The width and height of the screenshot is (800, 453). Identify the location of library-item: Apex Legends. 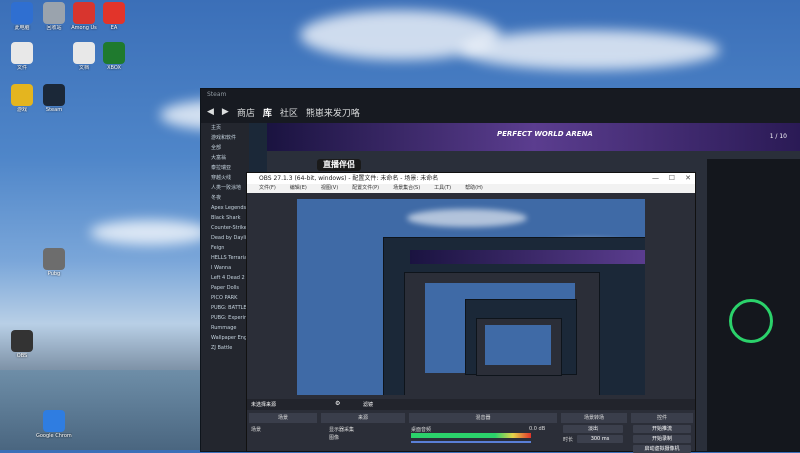
(225, 208).